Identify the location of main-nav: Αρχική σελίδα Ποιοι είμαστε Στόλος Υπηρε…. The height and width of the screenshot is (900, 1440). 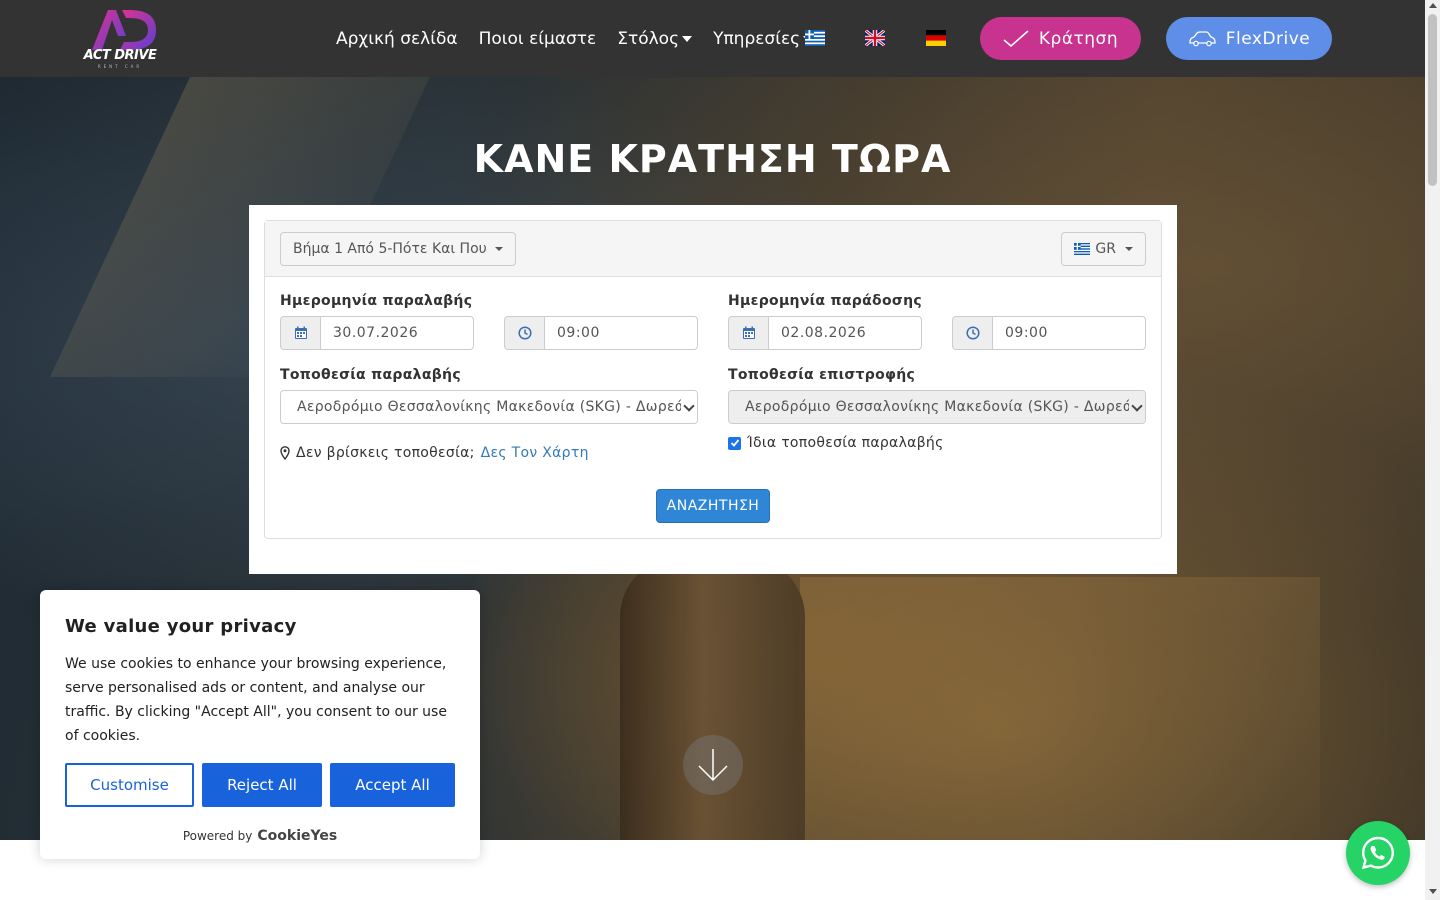
(585, 38).